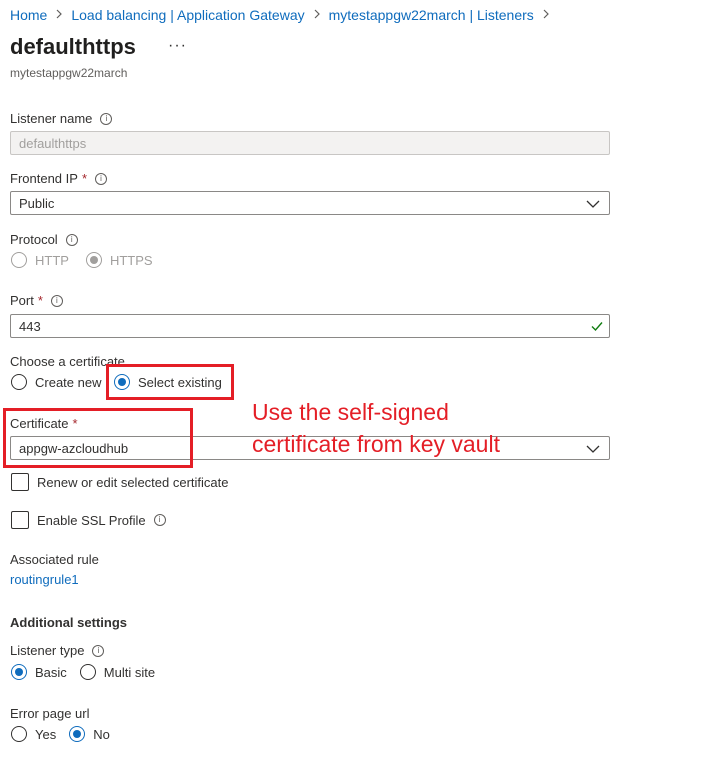 Image resolution: width=714 pixels, height=763 pixels. Describe the element at coordinates (87, 672) in the screenshot. I see `radio-multi-site` at that location.